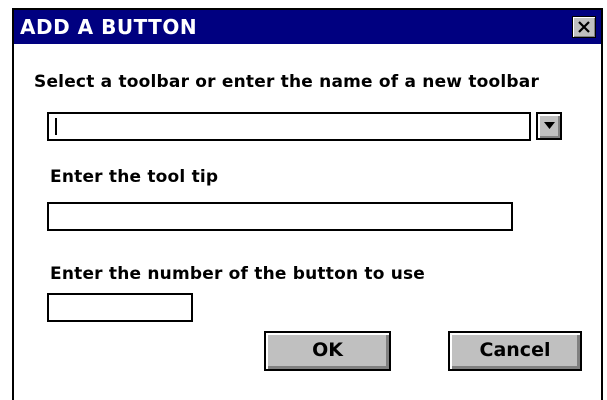 Image resolution: width=607 pixels, height=400 pixels. I want to click on cancel-button: Cancel, so click(515, 351).